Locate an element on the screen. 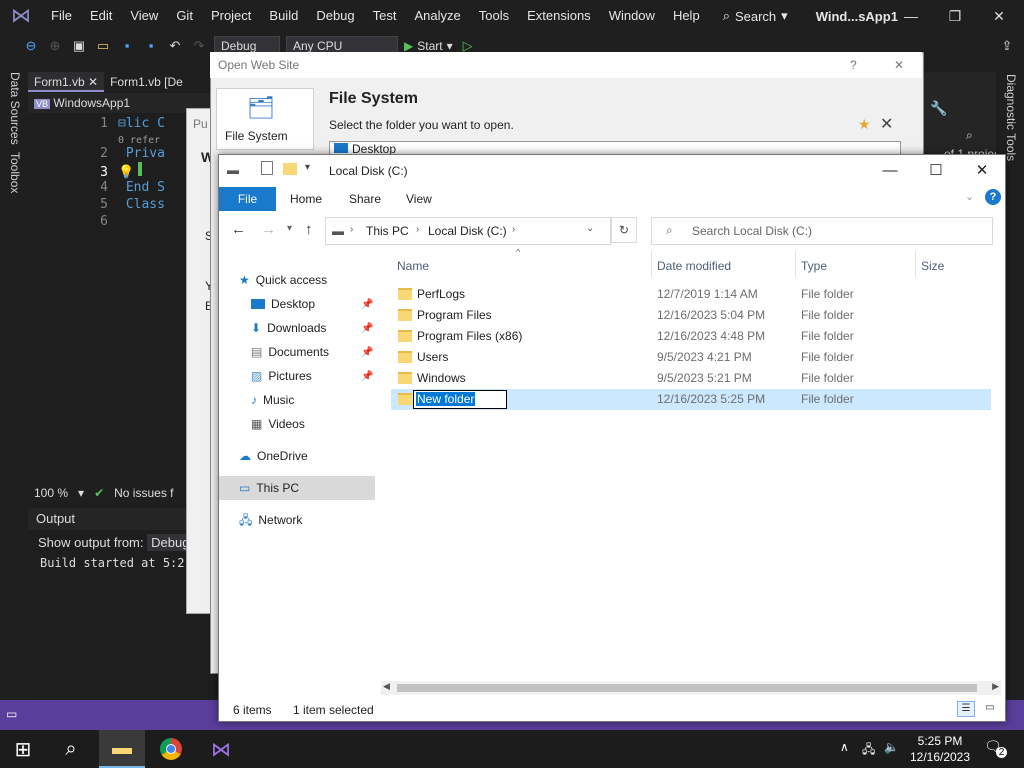 The image size is (1024, 768). menu-window: Window is located at coordinates (632, 16).